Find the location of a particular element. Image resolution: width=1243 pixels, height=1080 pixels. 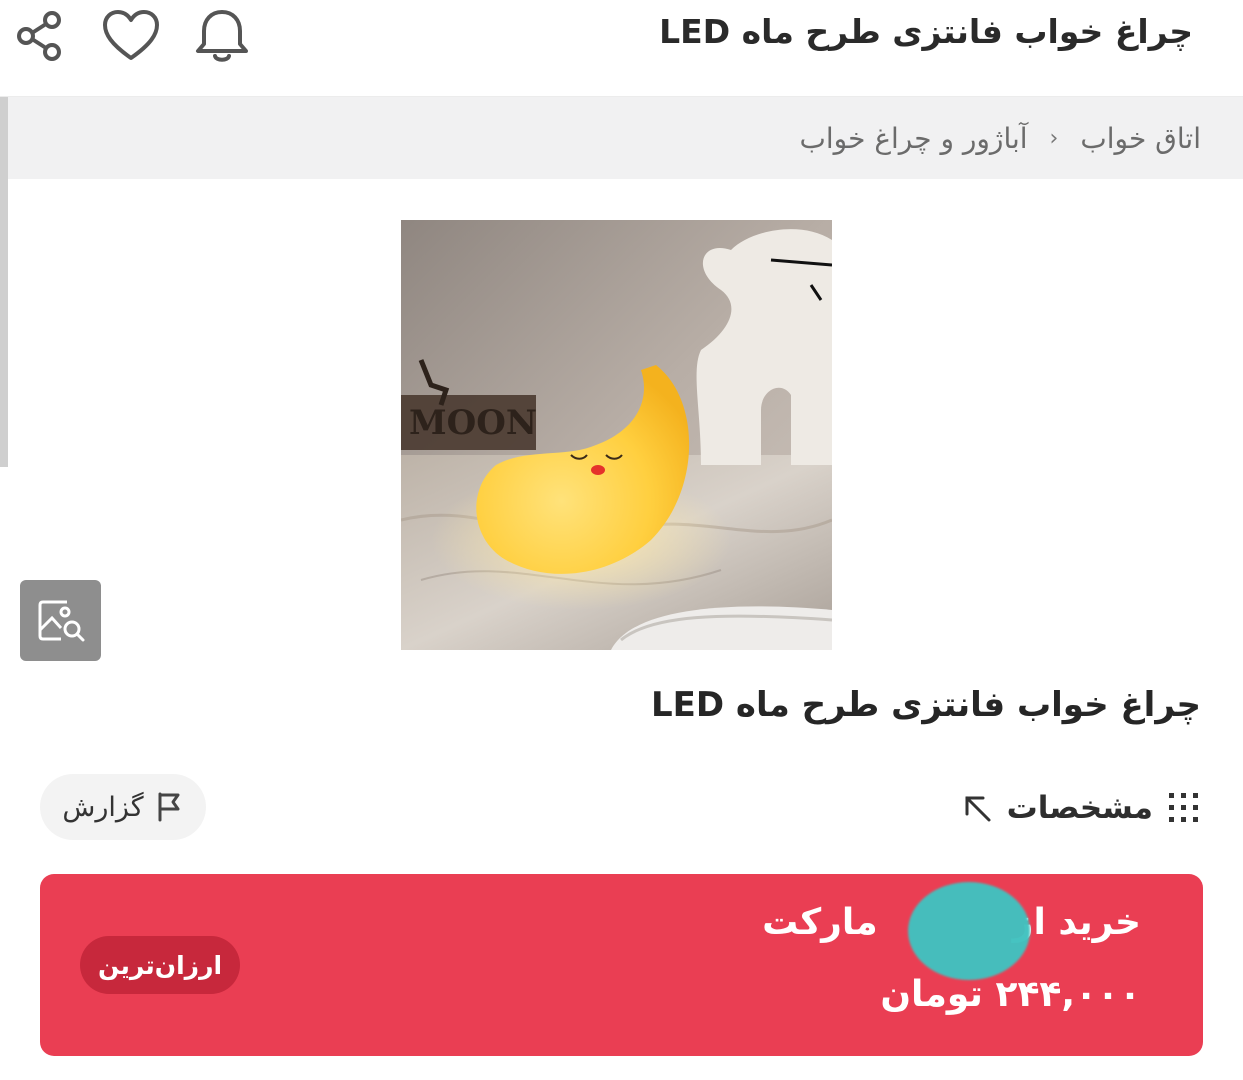

favorite-button is located at coordinates (131, 36).